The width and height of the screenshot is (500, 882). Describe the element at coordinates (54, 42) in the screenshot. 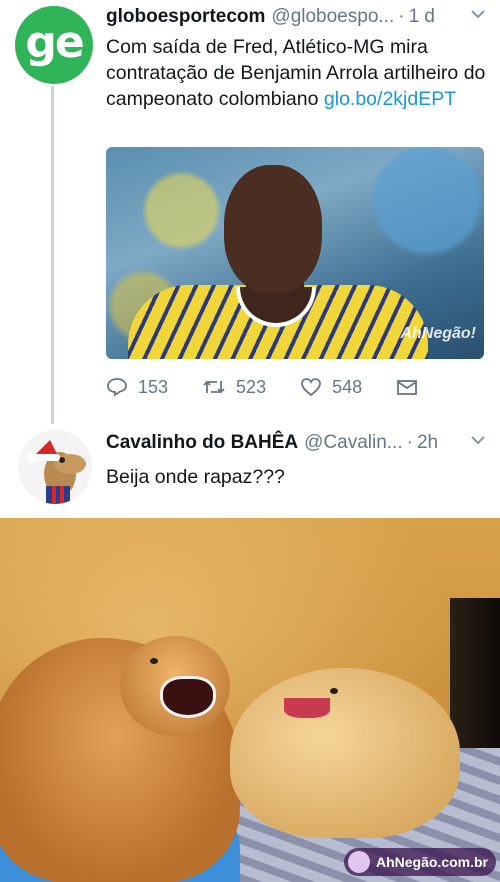

I see `avatar-logo-text: ge` at that location.